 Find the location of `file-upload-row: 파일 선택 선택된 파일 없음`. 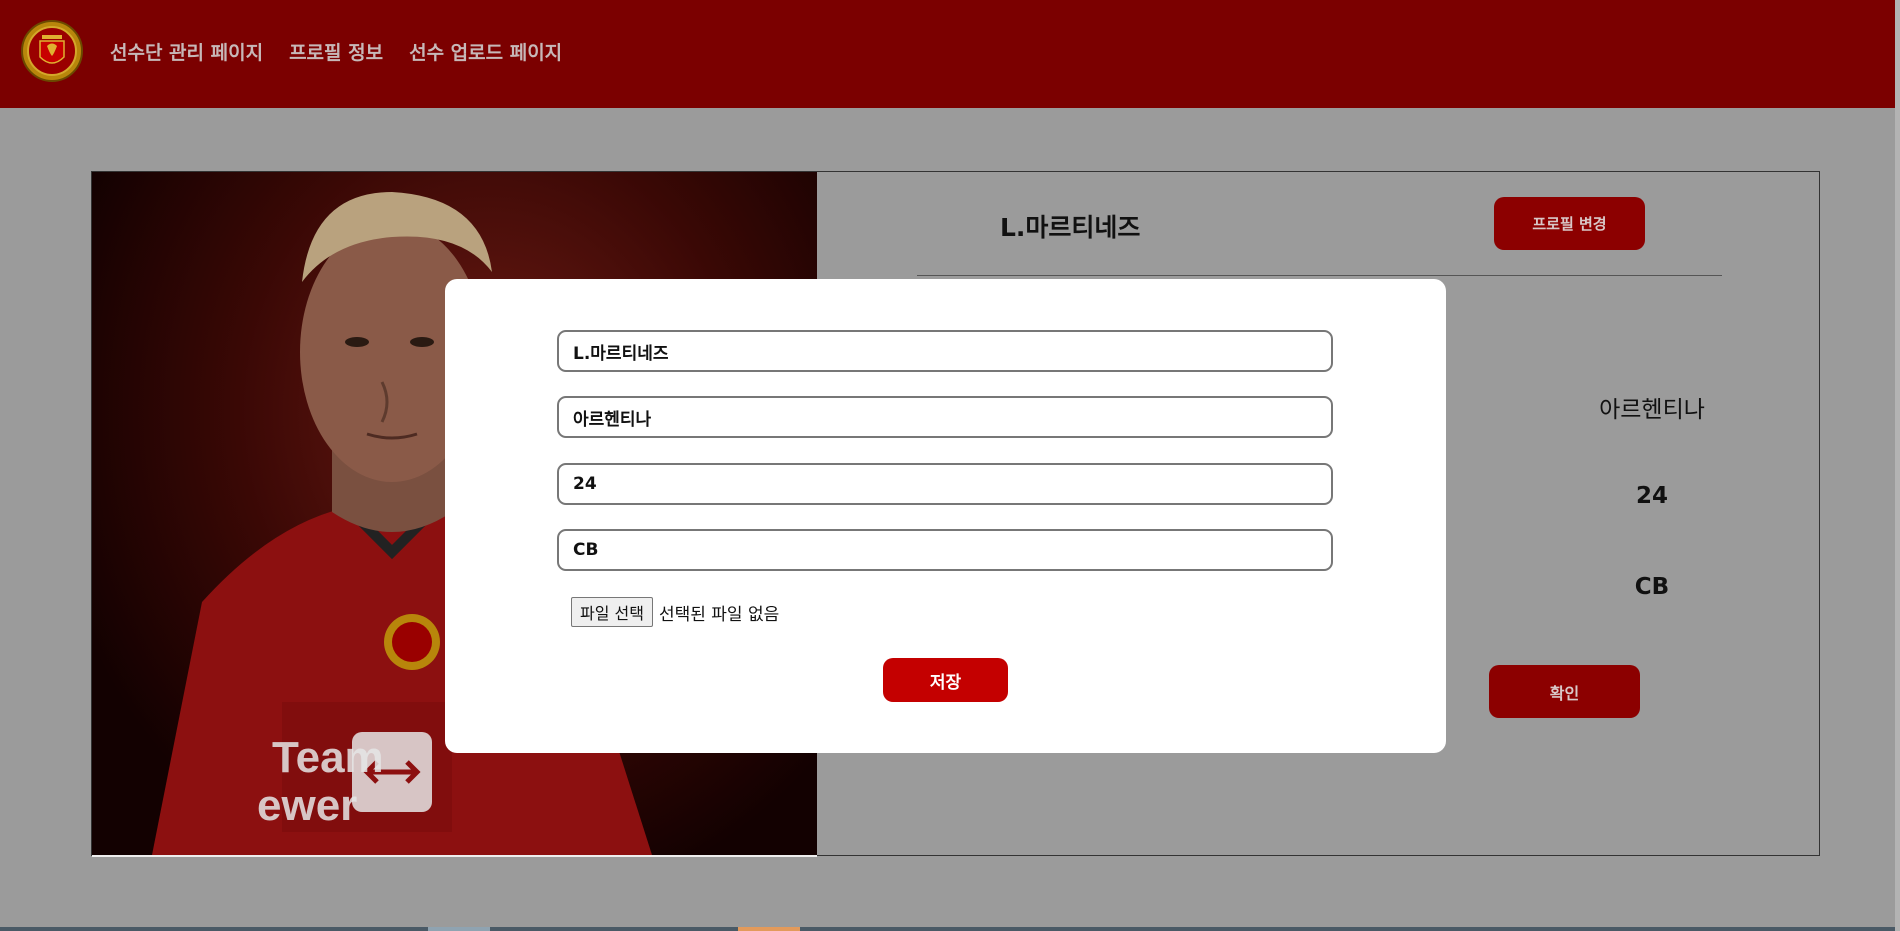

file-upload-row: 파일 선택 선택된 파일 없음 is located at coordinates (675, 612).